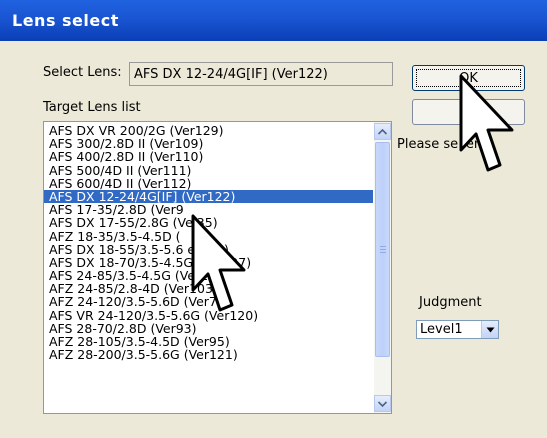  Describe the element at coordinates (382, 249) in the screenshot. I see `scrollbar-thumb` at that location.